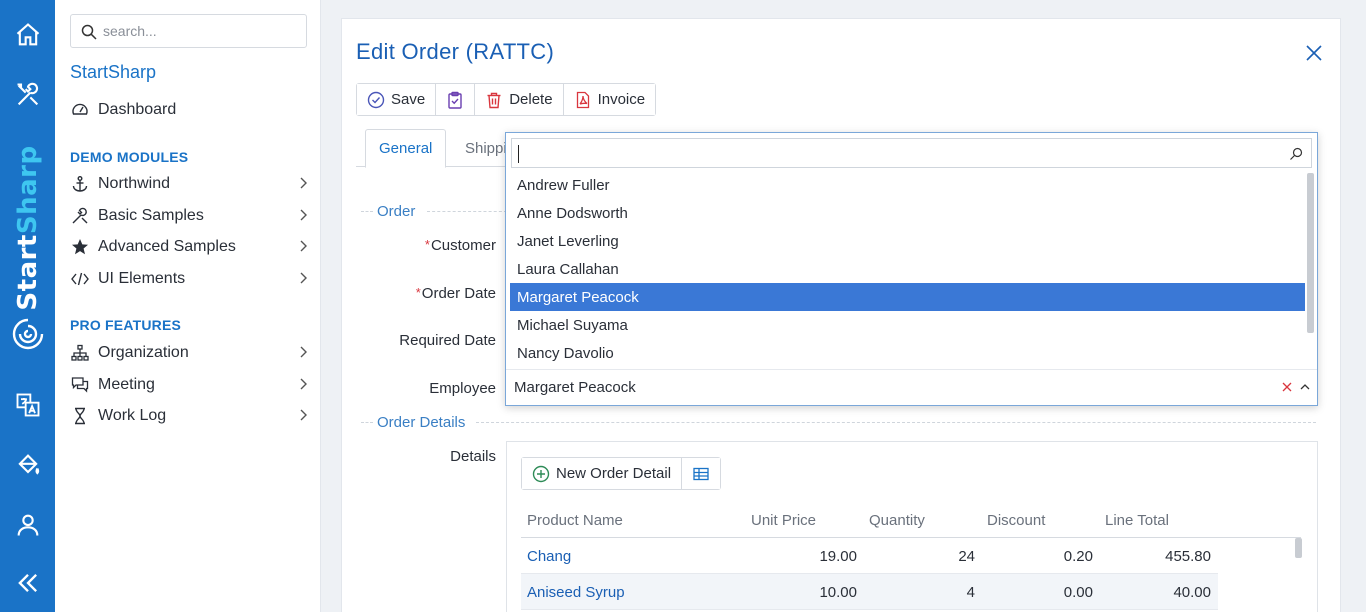  What do you see at coordinates (783, 520) in the screenshot?
I see `column-header: Unit Price` at bounding box center [783, 520].